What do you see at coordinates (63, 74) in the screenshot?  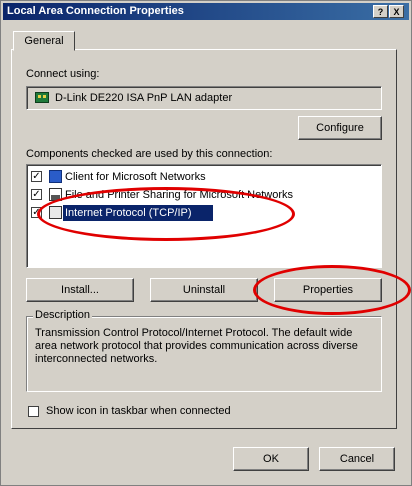 I see `connect-using-label: Connect using:` at bounding box center [63, 74].